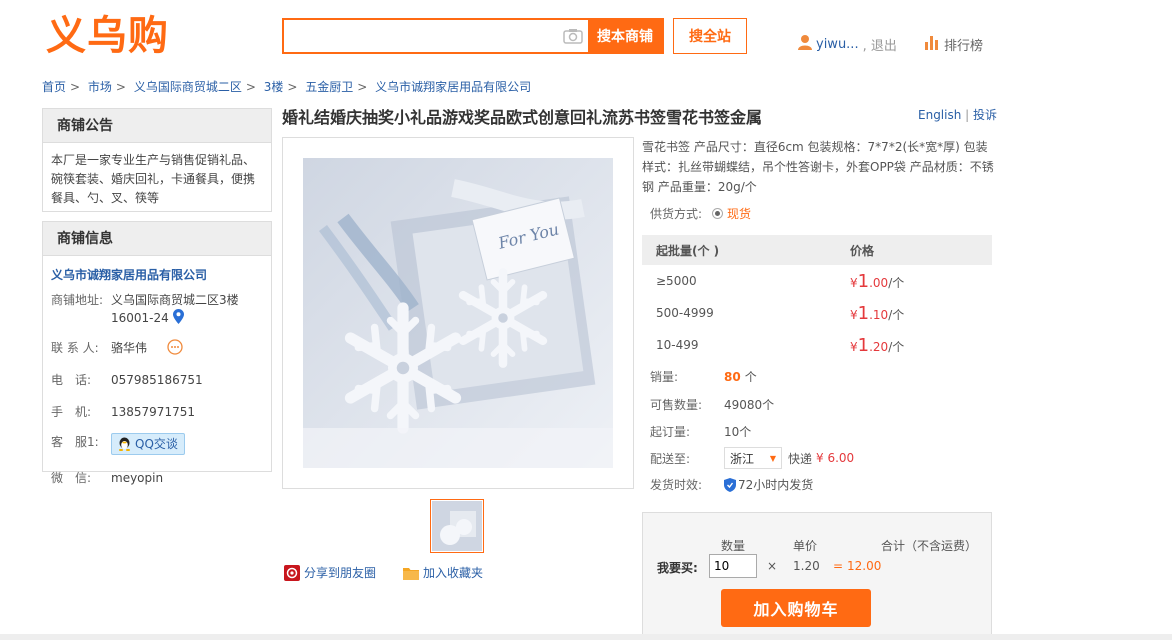 Image resolution: width=1172 pixels, height=640 pixels. Describe the element at coordinates (862, 250) in the screenshot. I see `price-header: 价格` at that location.